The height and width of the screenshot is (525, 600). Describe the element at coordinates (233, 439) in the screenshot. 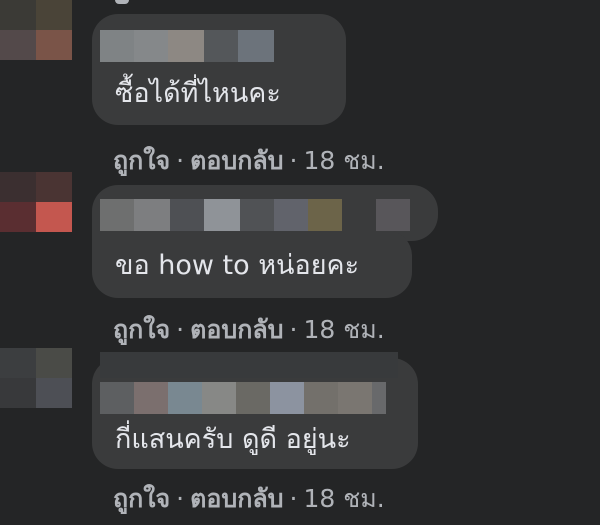

I see `comment-text: กี่แสนครับ ดูดี อยู่นะ` at that location.